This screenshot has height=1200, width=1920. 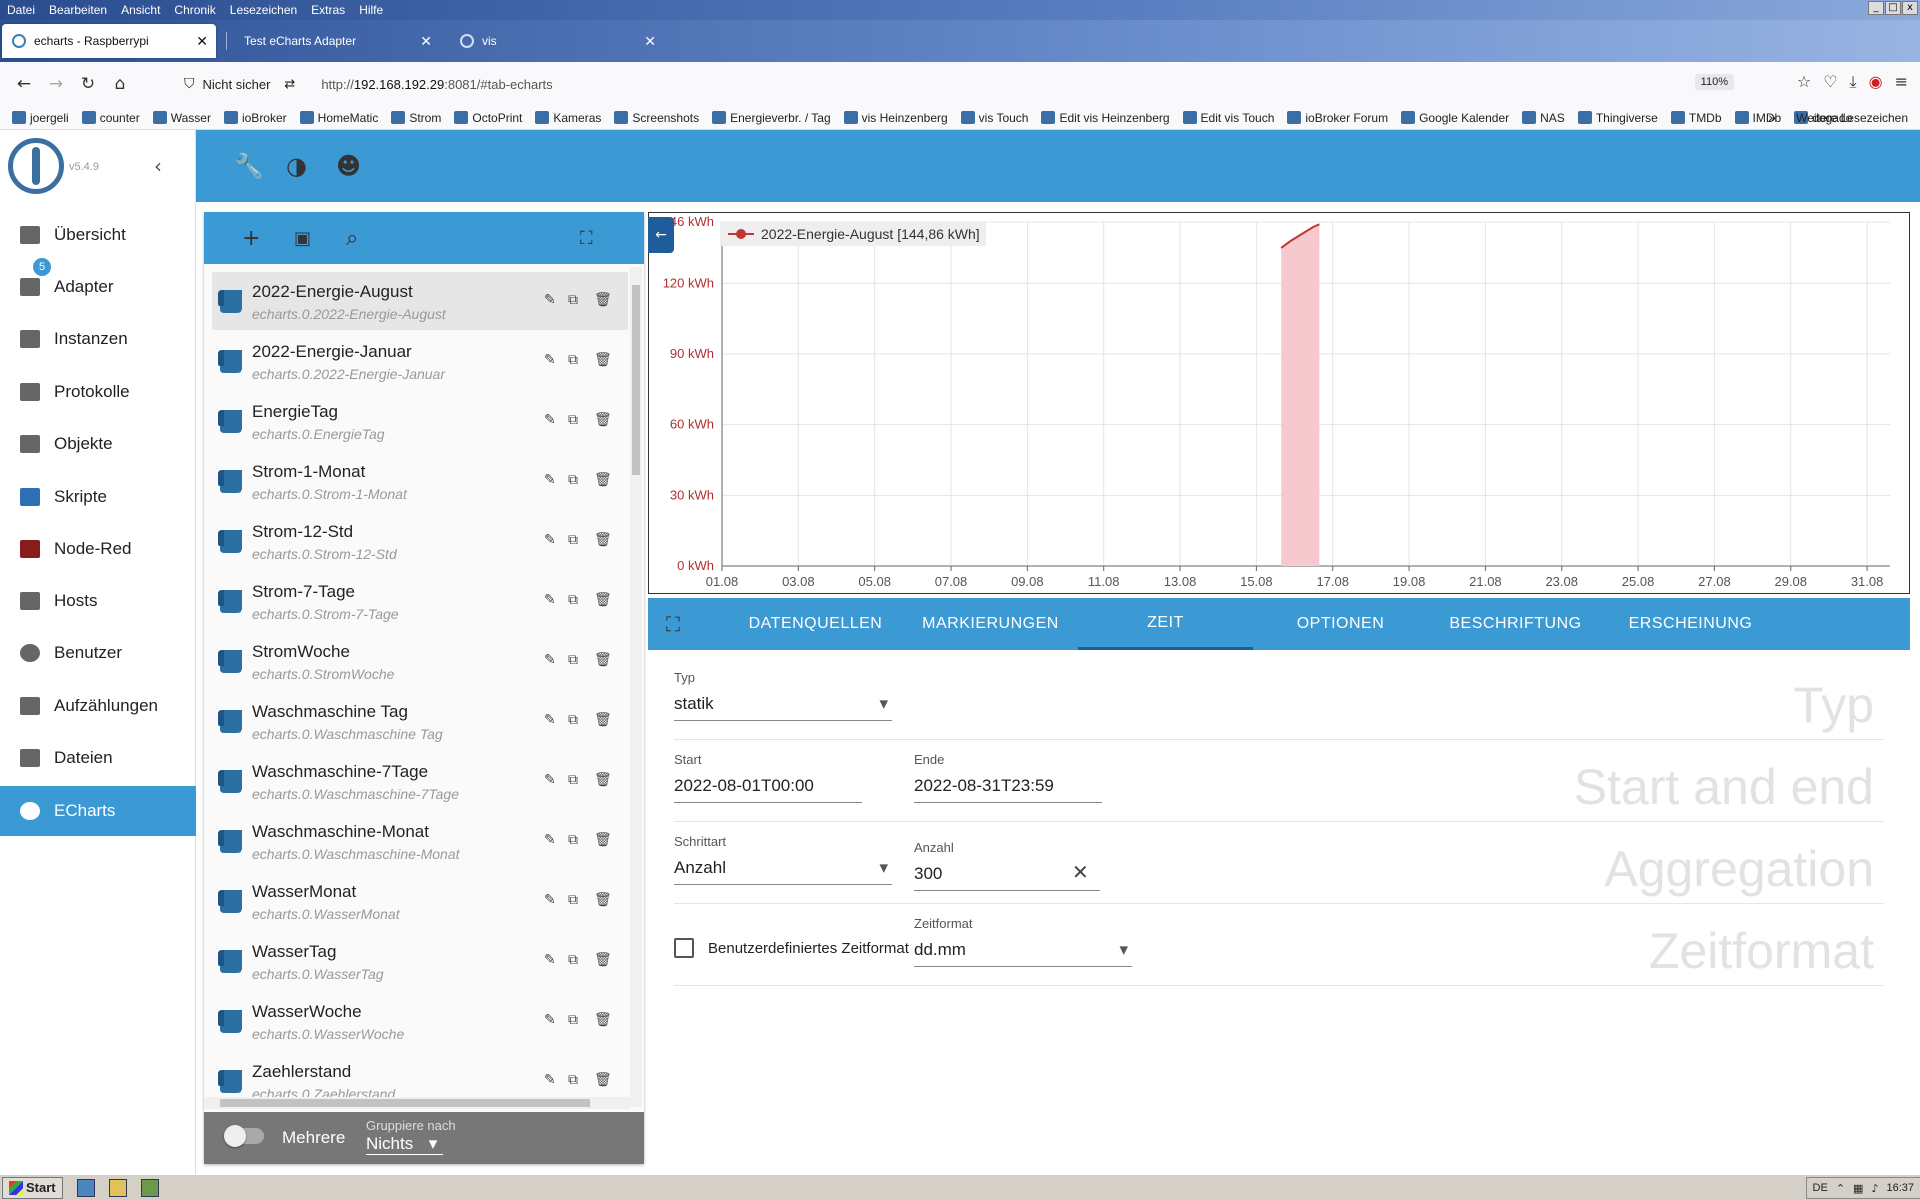 What do you see at coordinates (237, 84) in the screenshot?
I see `not-secure-label: Nicht sicher` at bounding box center [237, 84].